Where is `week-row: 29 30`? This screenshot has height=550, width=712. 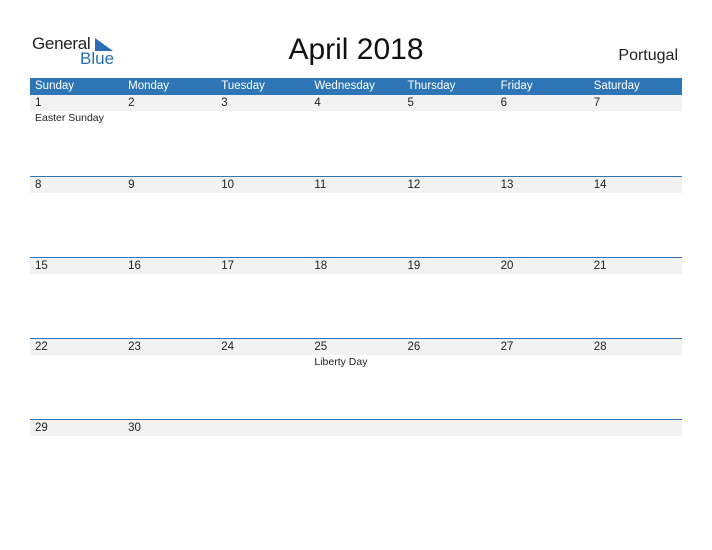 week-row: 29 30 is located at coordinates (356, 459).